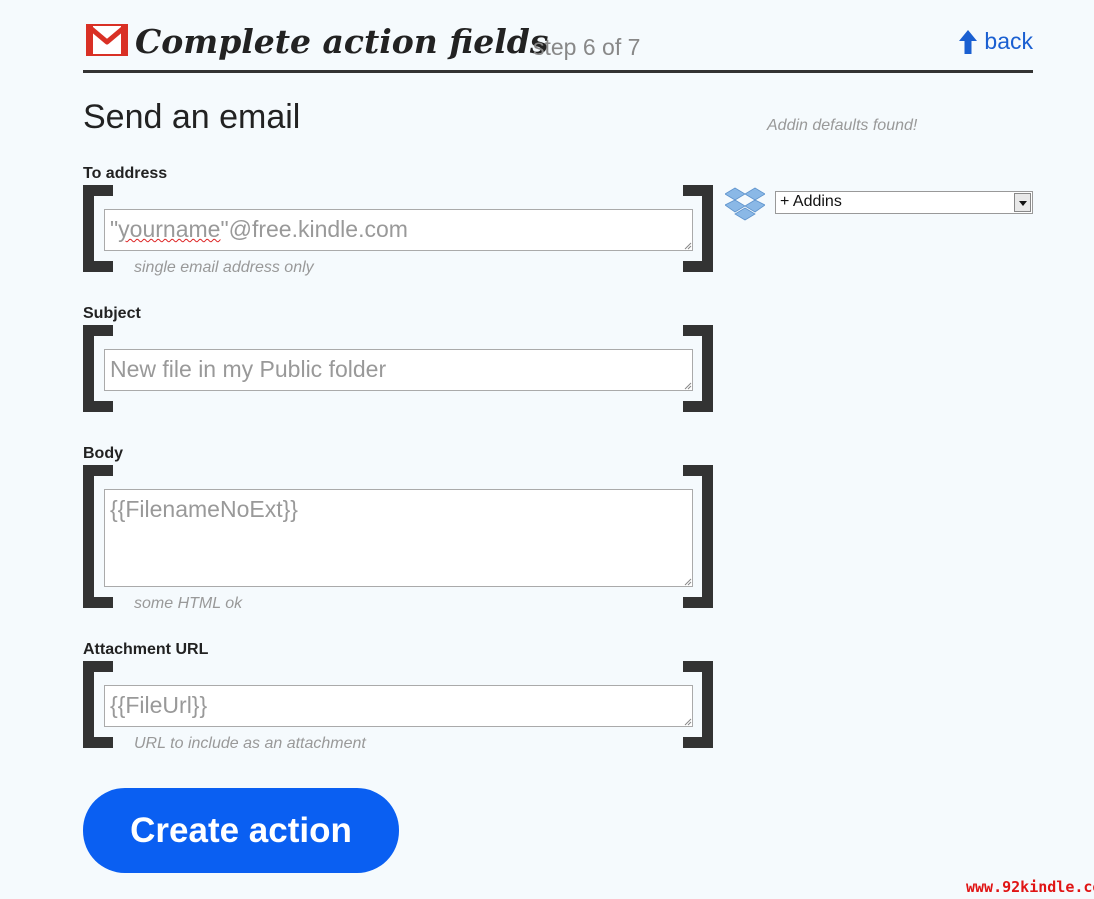 The height and width of the screenshot is (899, 1094). I want to click on dropbox-icon, so click(745, 204).